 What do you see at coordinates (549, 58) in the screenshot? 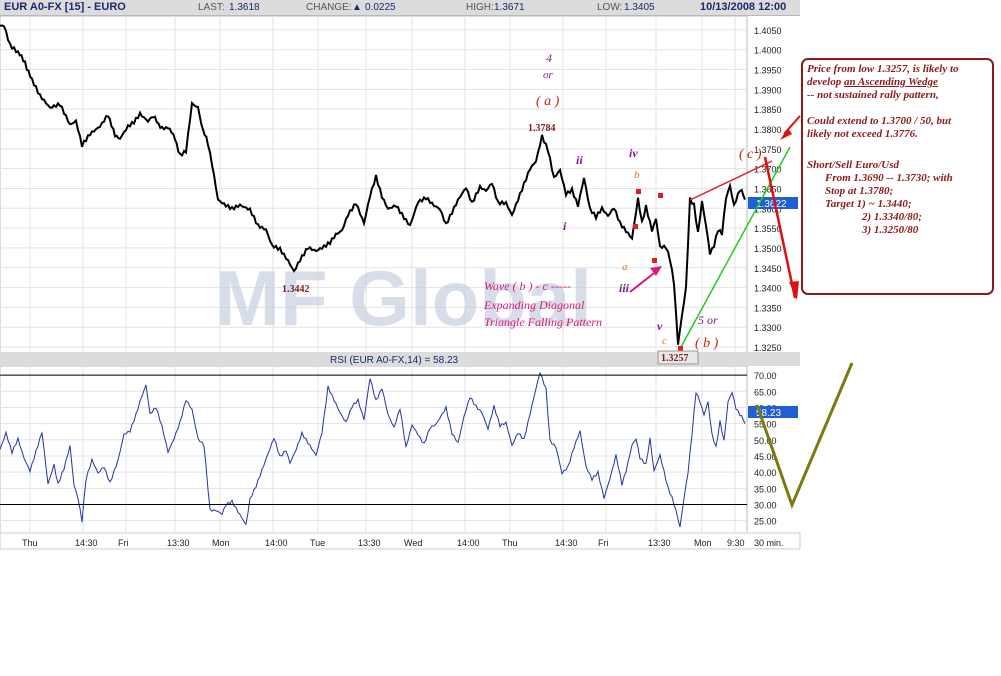
I see `wave-label-4: 4` at bounding box center [549, 58].